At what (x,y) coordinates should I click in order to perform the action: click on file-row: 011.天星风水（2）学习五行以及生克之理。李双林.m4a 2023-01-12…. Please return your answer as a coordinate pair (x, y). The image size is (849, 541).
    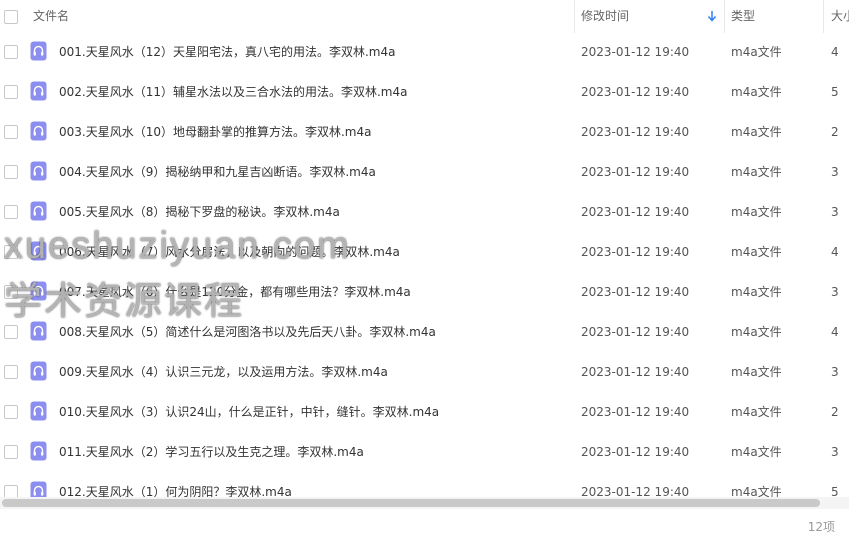
    Looking at the image, I should click on (424, 453).